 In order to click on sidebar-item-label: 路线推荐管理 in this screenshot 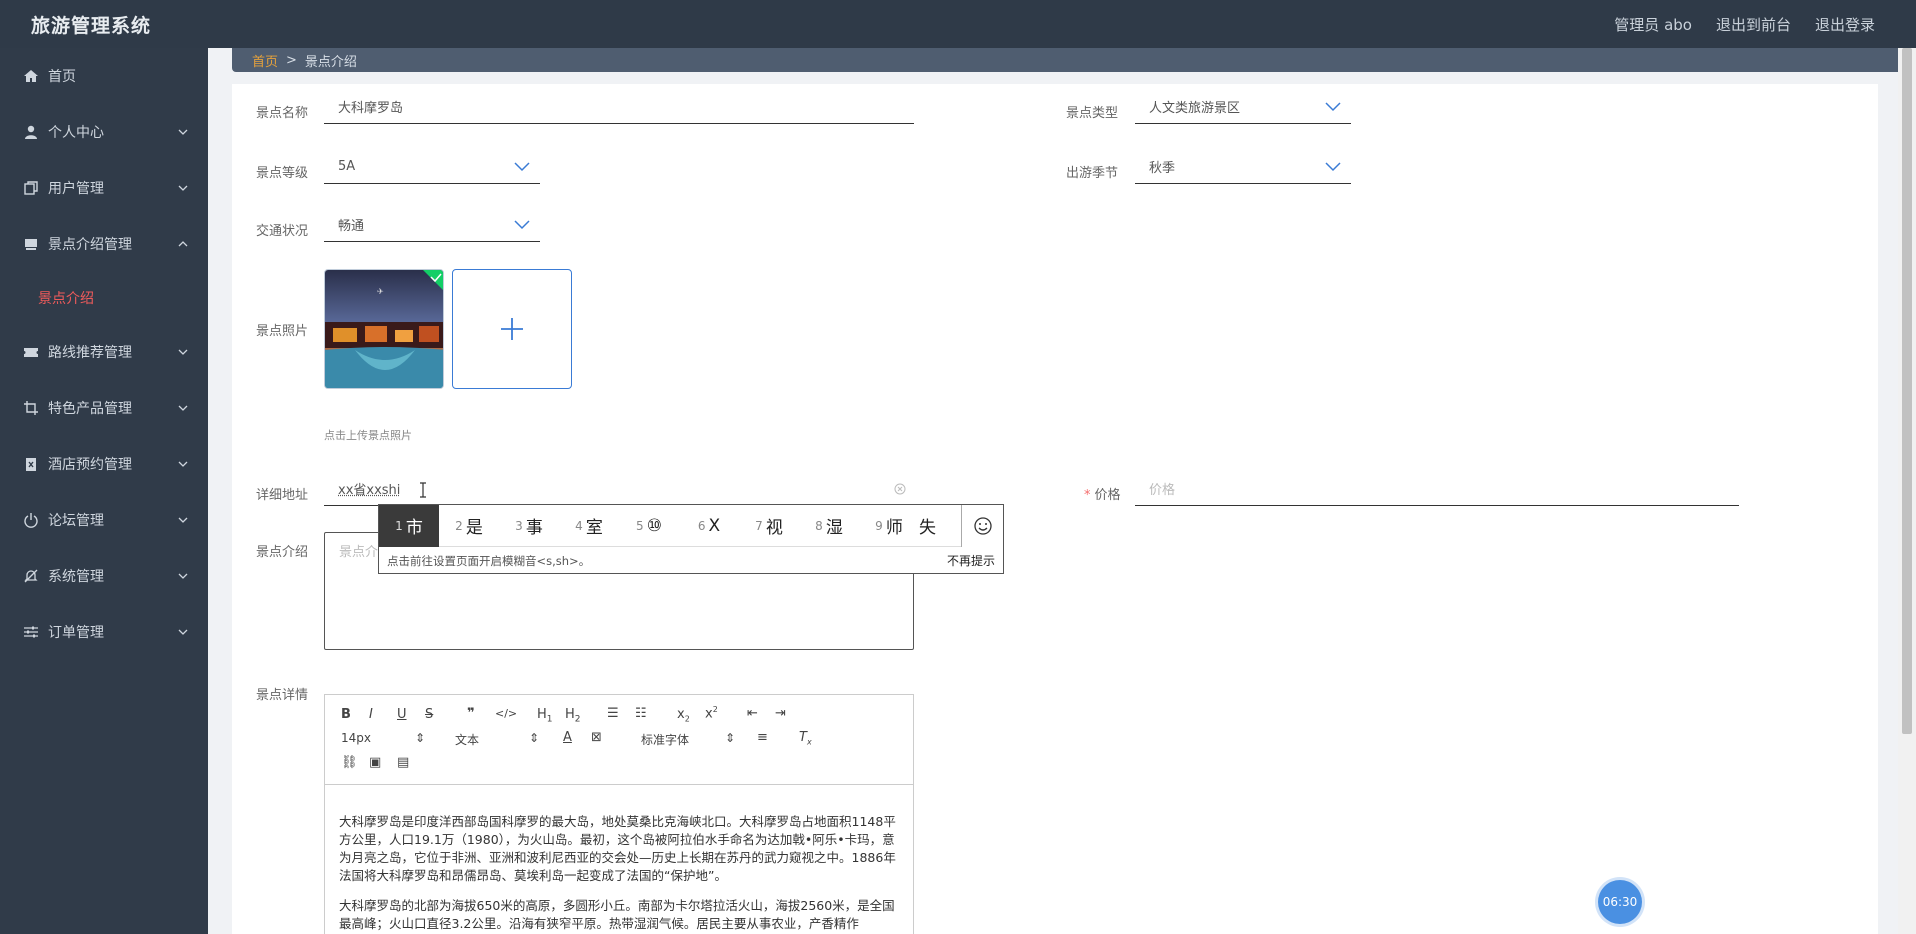, I will do `click(90, 352)`.